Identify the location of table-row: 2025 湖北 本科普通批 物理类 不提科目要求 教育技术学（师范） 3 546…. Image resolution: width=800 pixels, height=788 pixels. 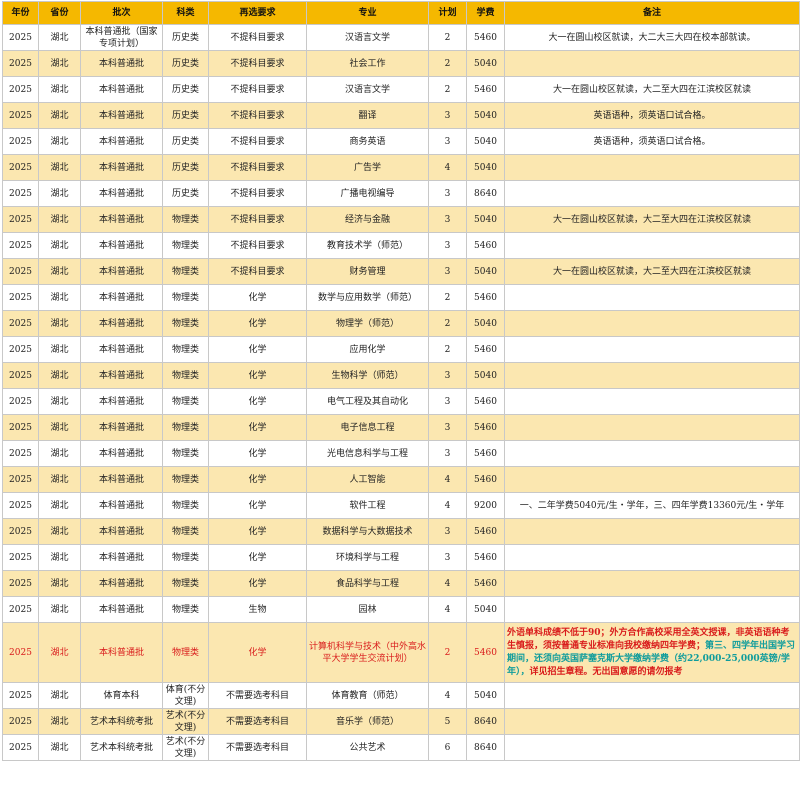
(401, 245).